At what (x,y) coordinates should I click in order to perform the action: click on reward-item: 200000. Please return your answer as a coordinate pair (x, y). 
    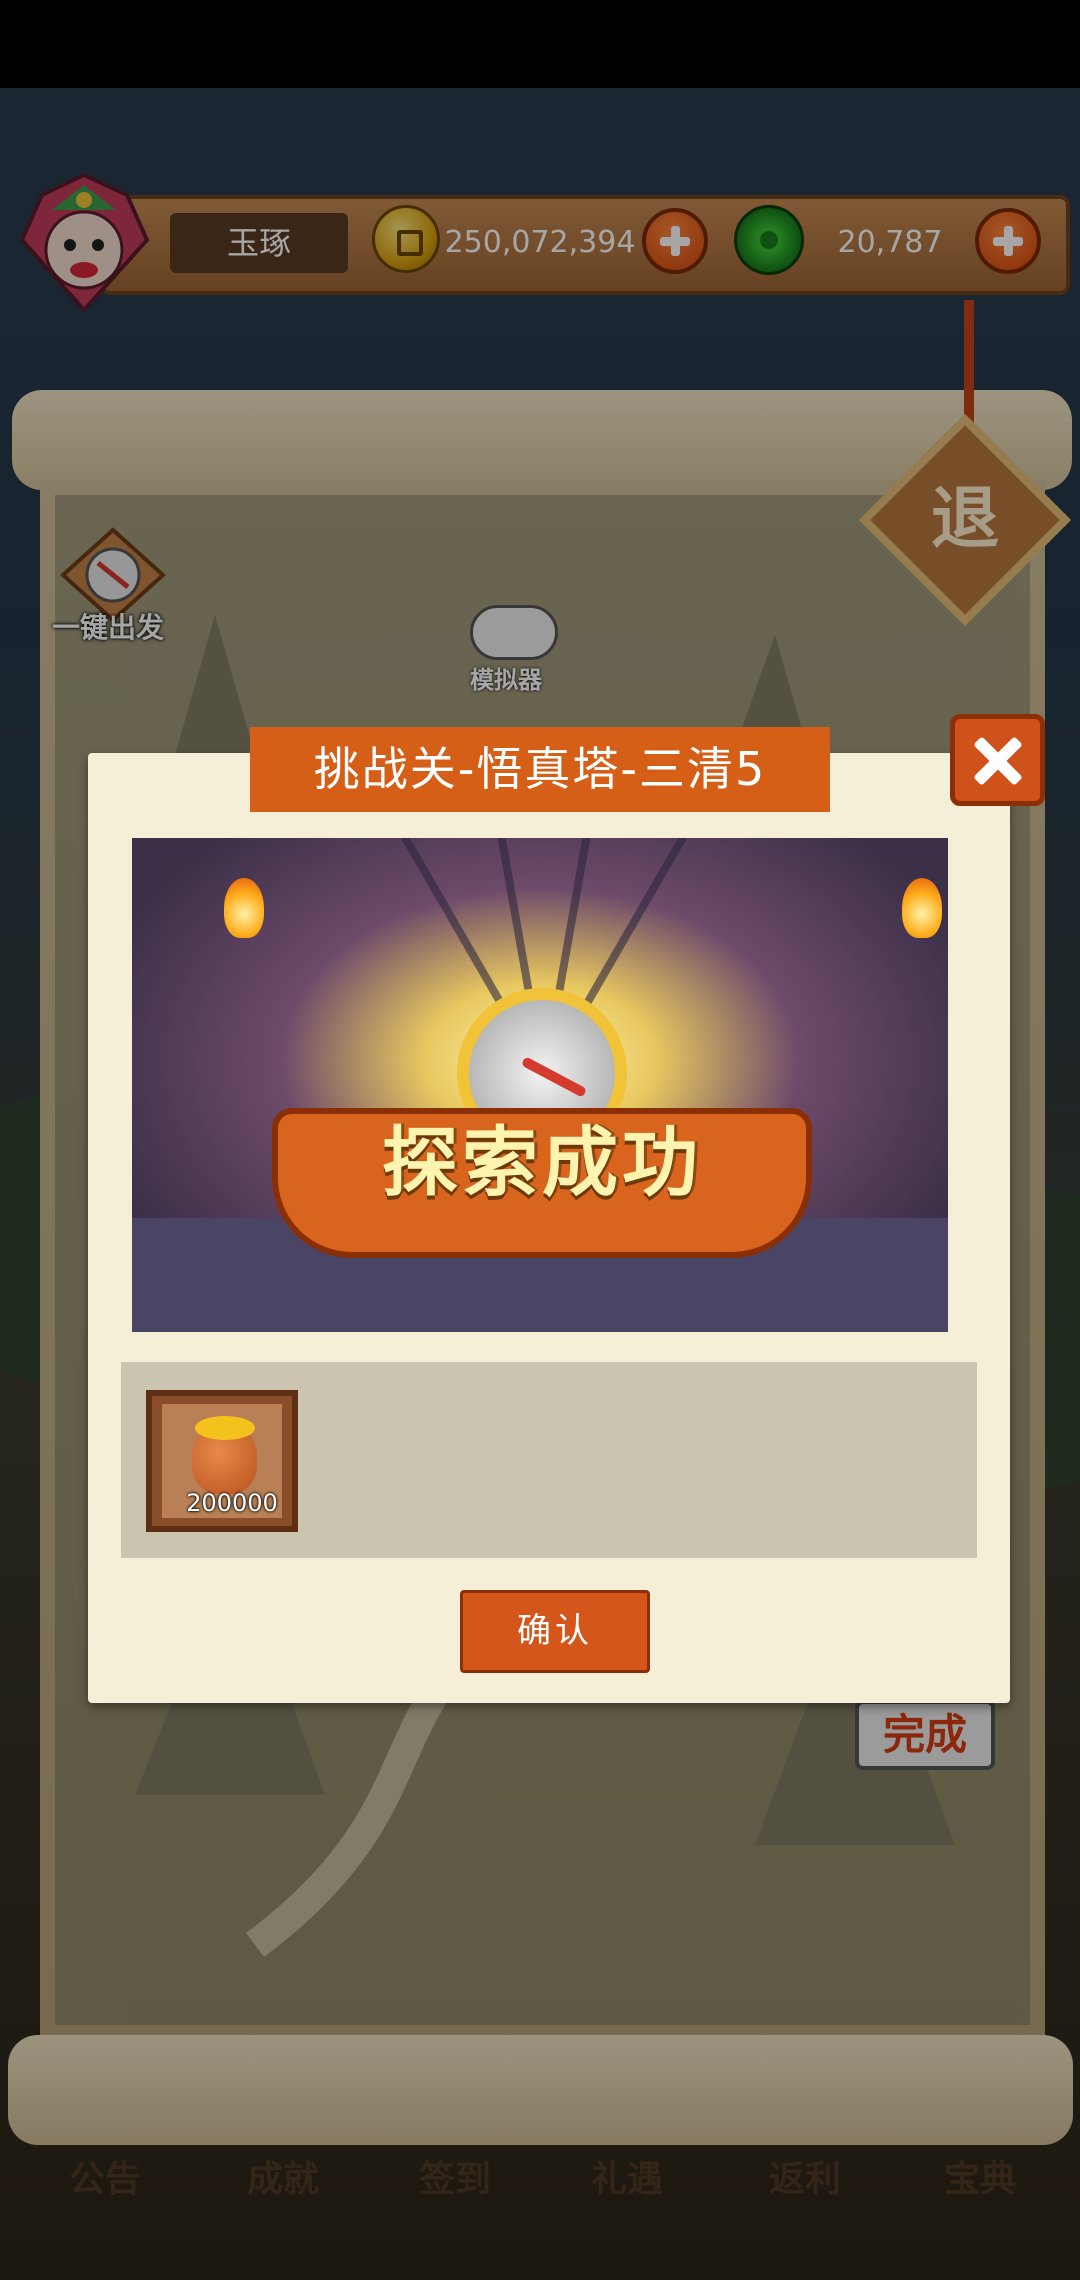
    Looking at the image, I should click on (222, 1461).